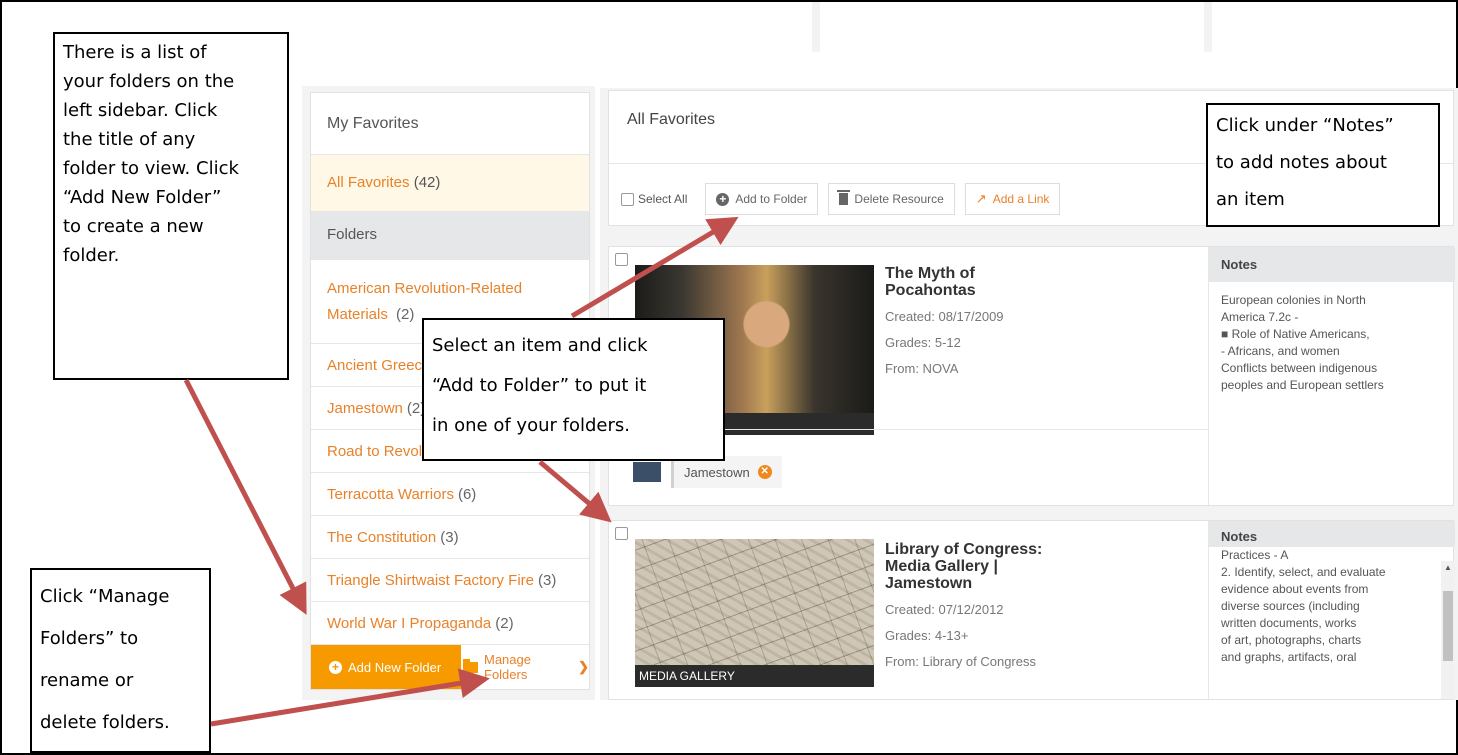 This screenshot has height=755, width=1458. I want to click on callout-line: folder to view. Click, so click(151, 168).